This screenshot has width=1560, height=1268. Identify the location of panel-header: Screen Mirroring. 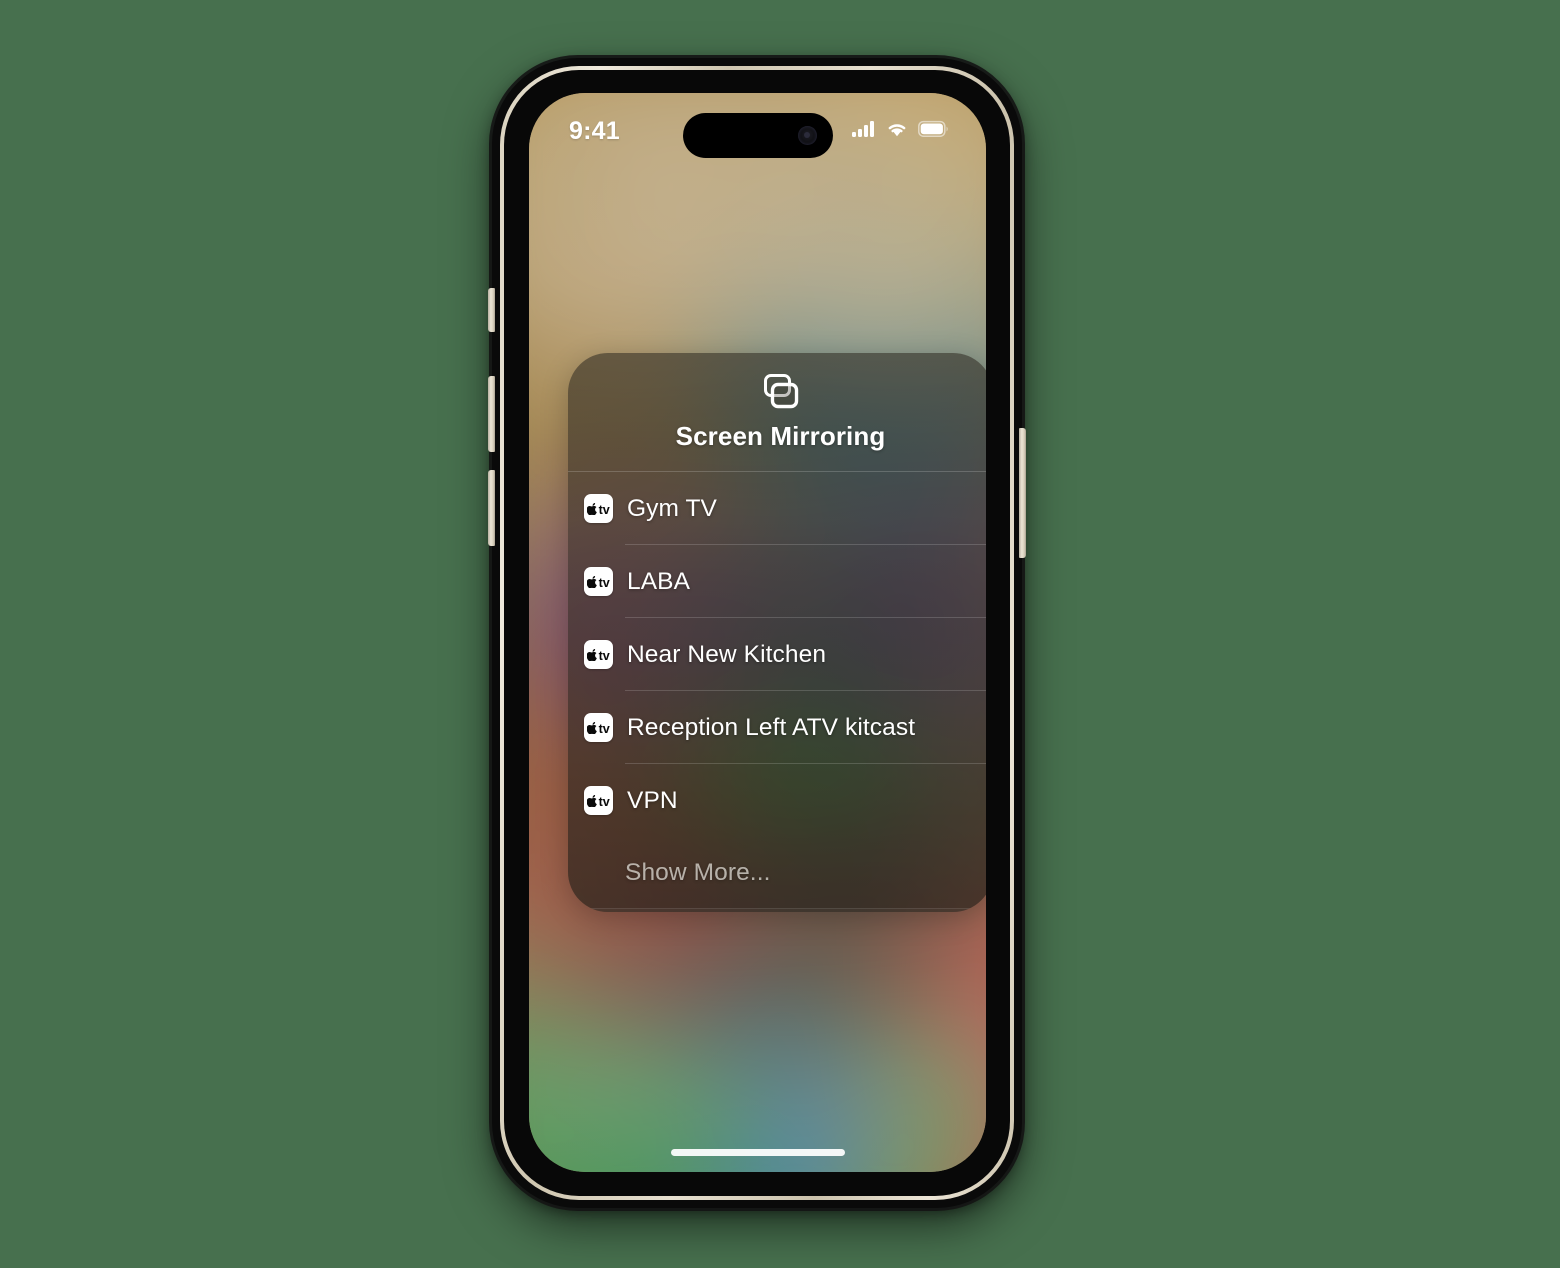
(777, 412).